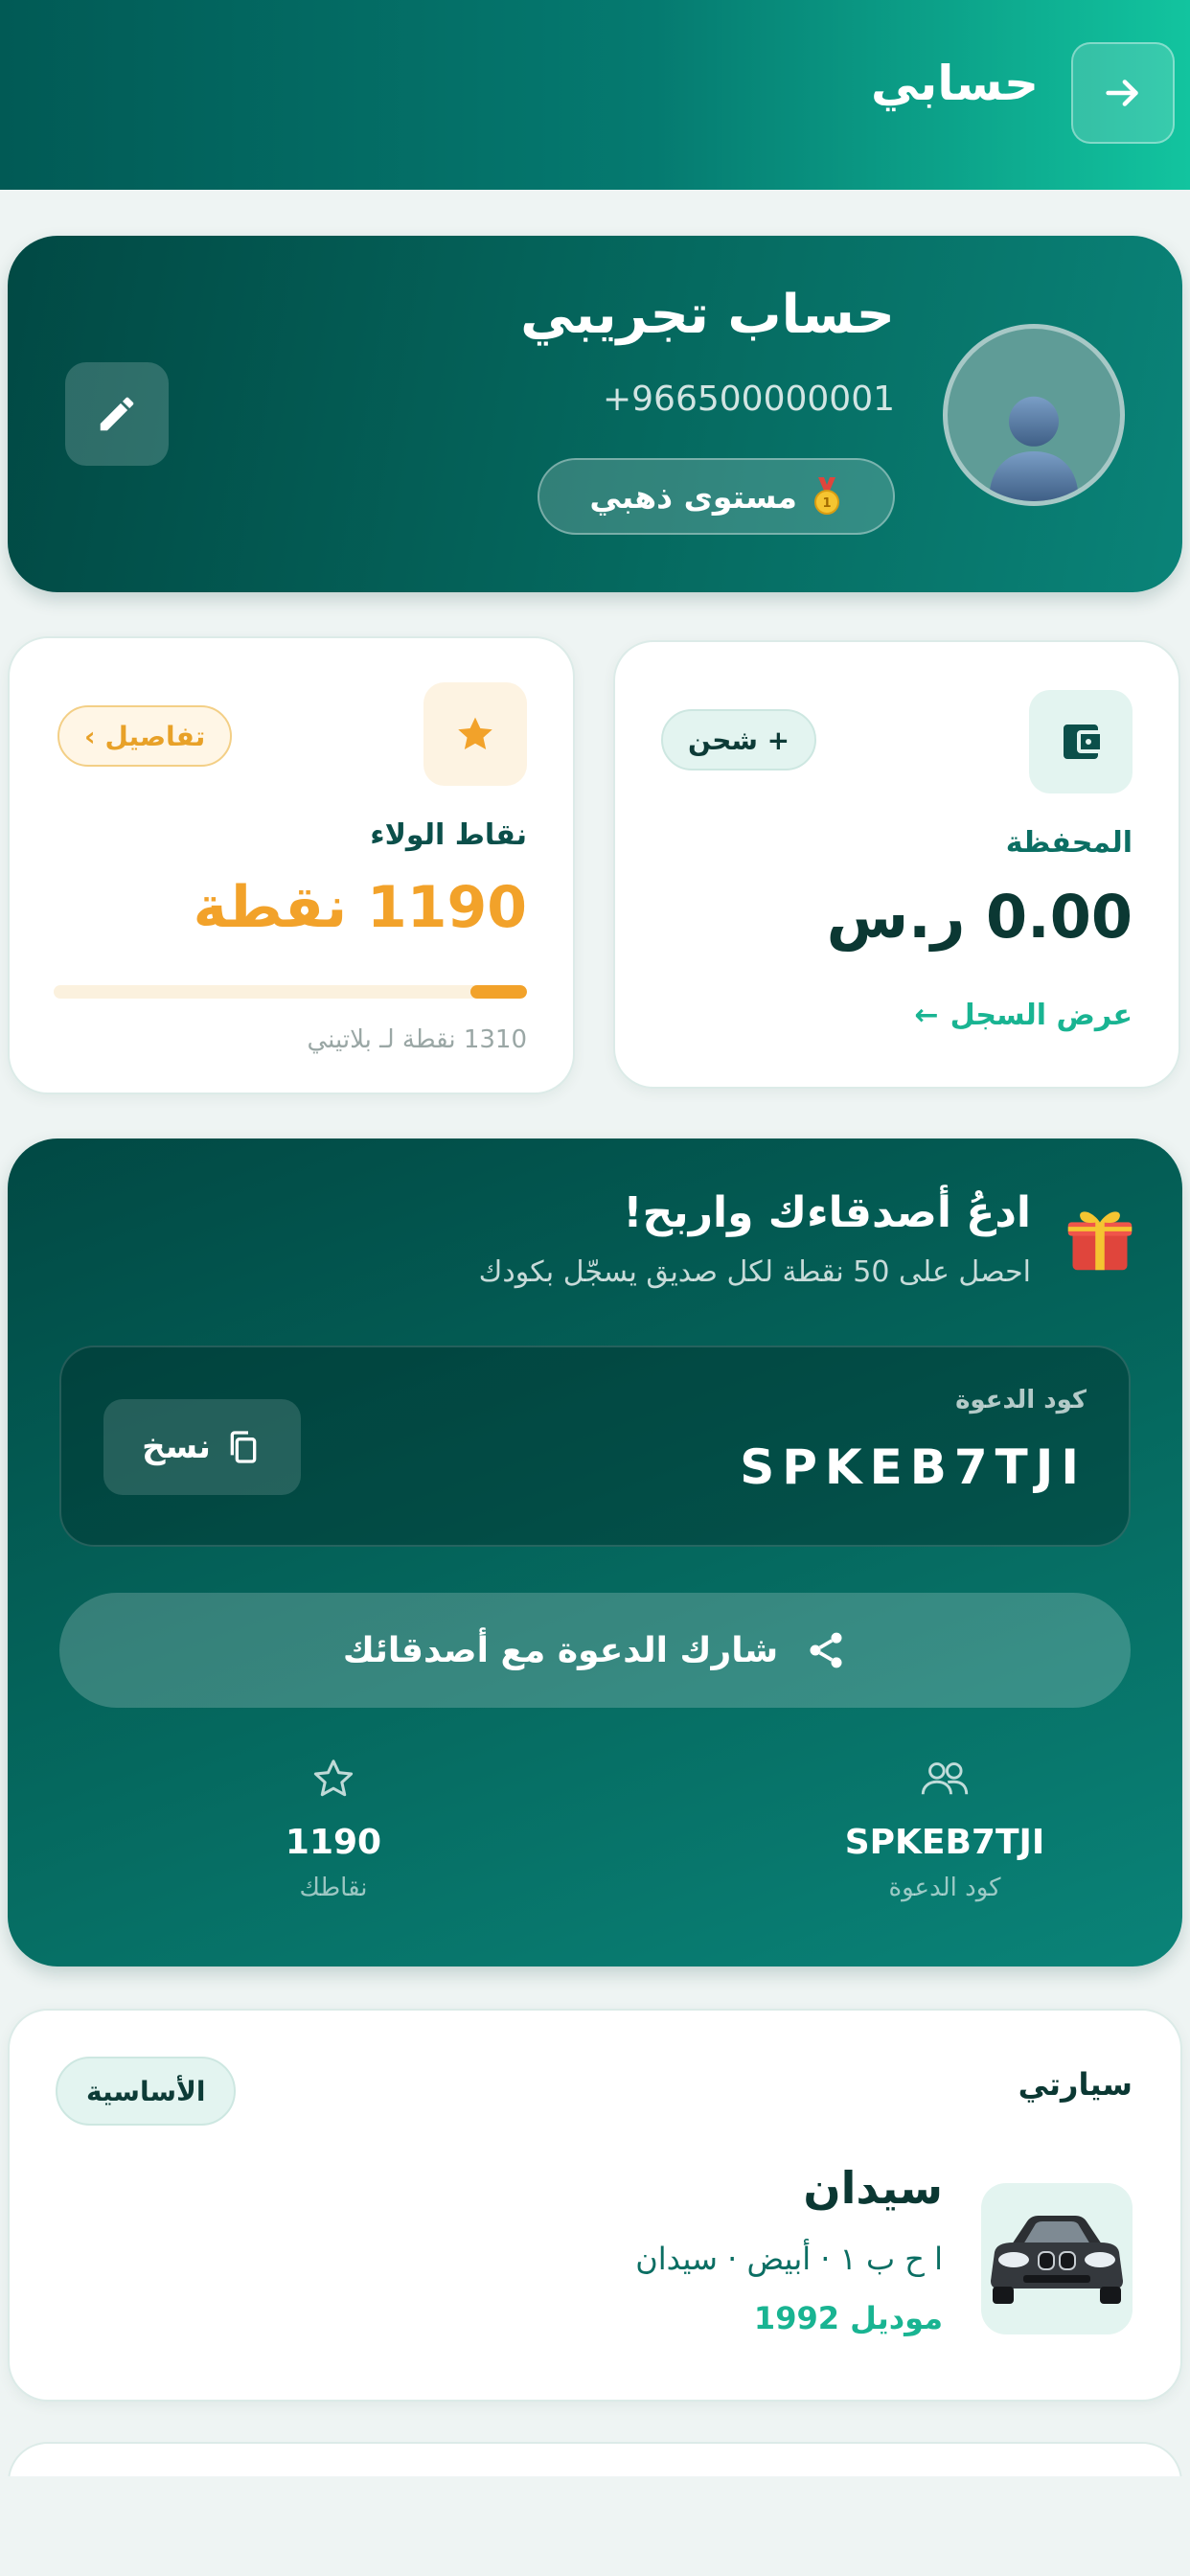 The image size is (1190, 2576). Describe the element at coordinates (708, 315) in the screenshot. I see `profile-name: حساب تجريبي` at that location.